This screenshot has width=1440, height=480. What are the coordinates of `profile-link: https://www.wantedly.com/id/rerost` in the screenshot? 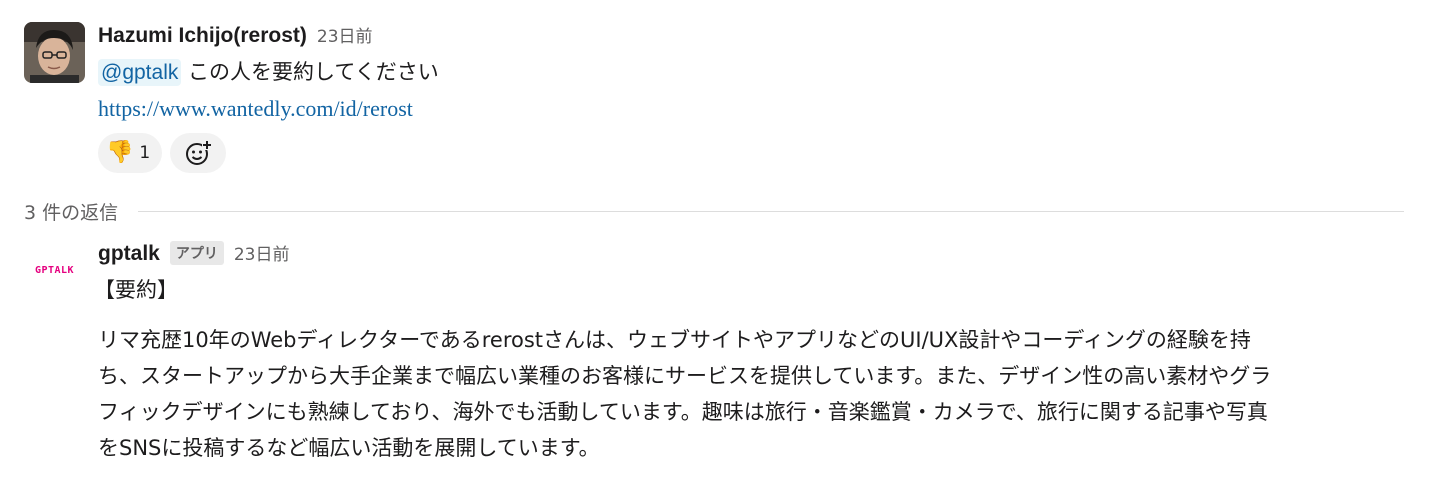 It's located at (255, 108).